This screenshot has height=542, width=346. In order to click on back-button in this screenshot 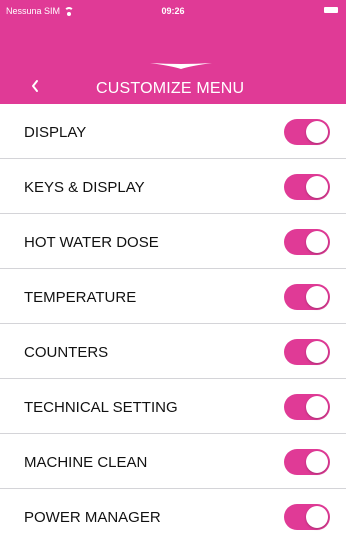, I will do `click(35, 88)`.